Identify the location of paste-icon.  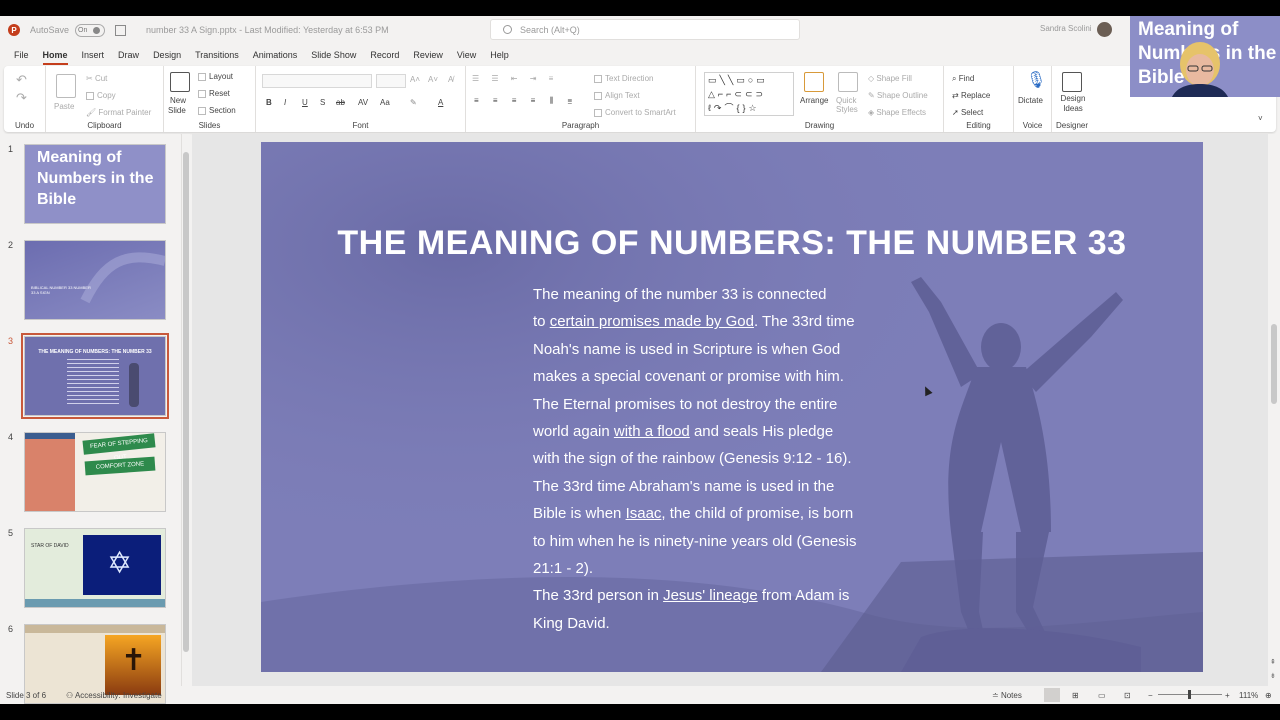
(66, 86).